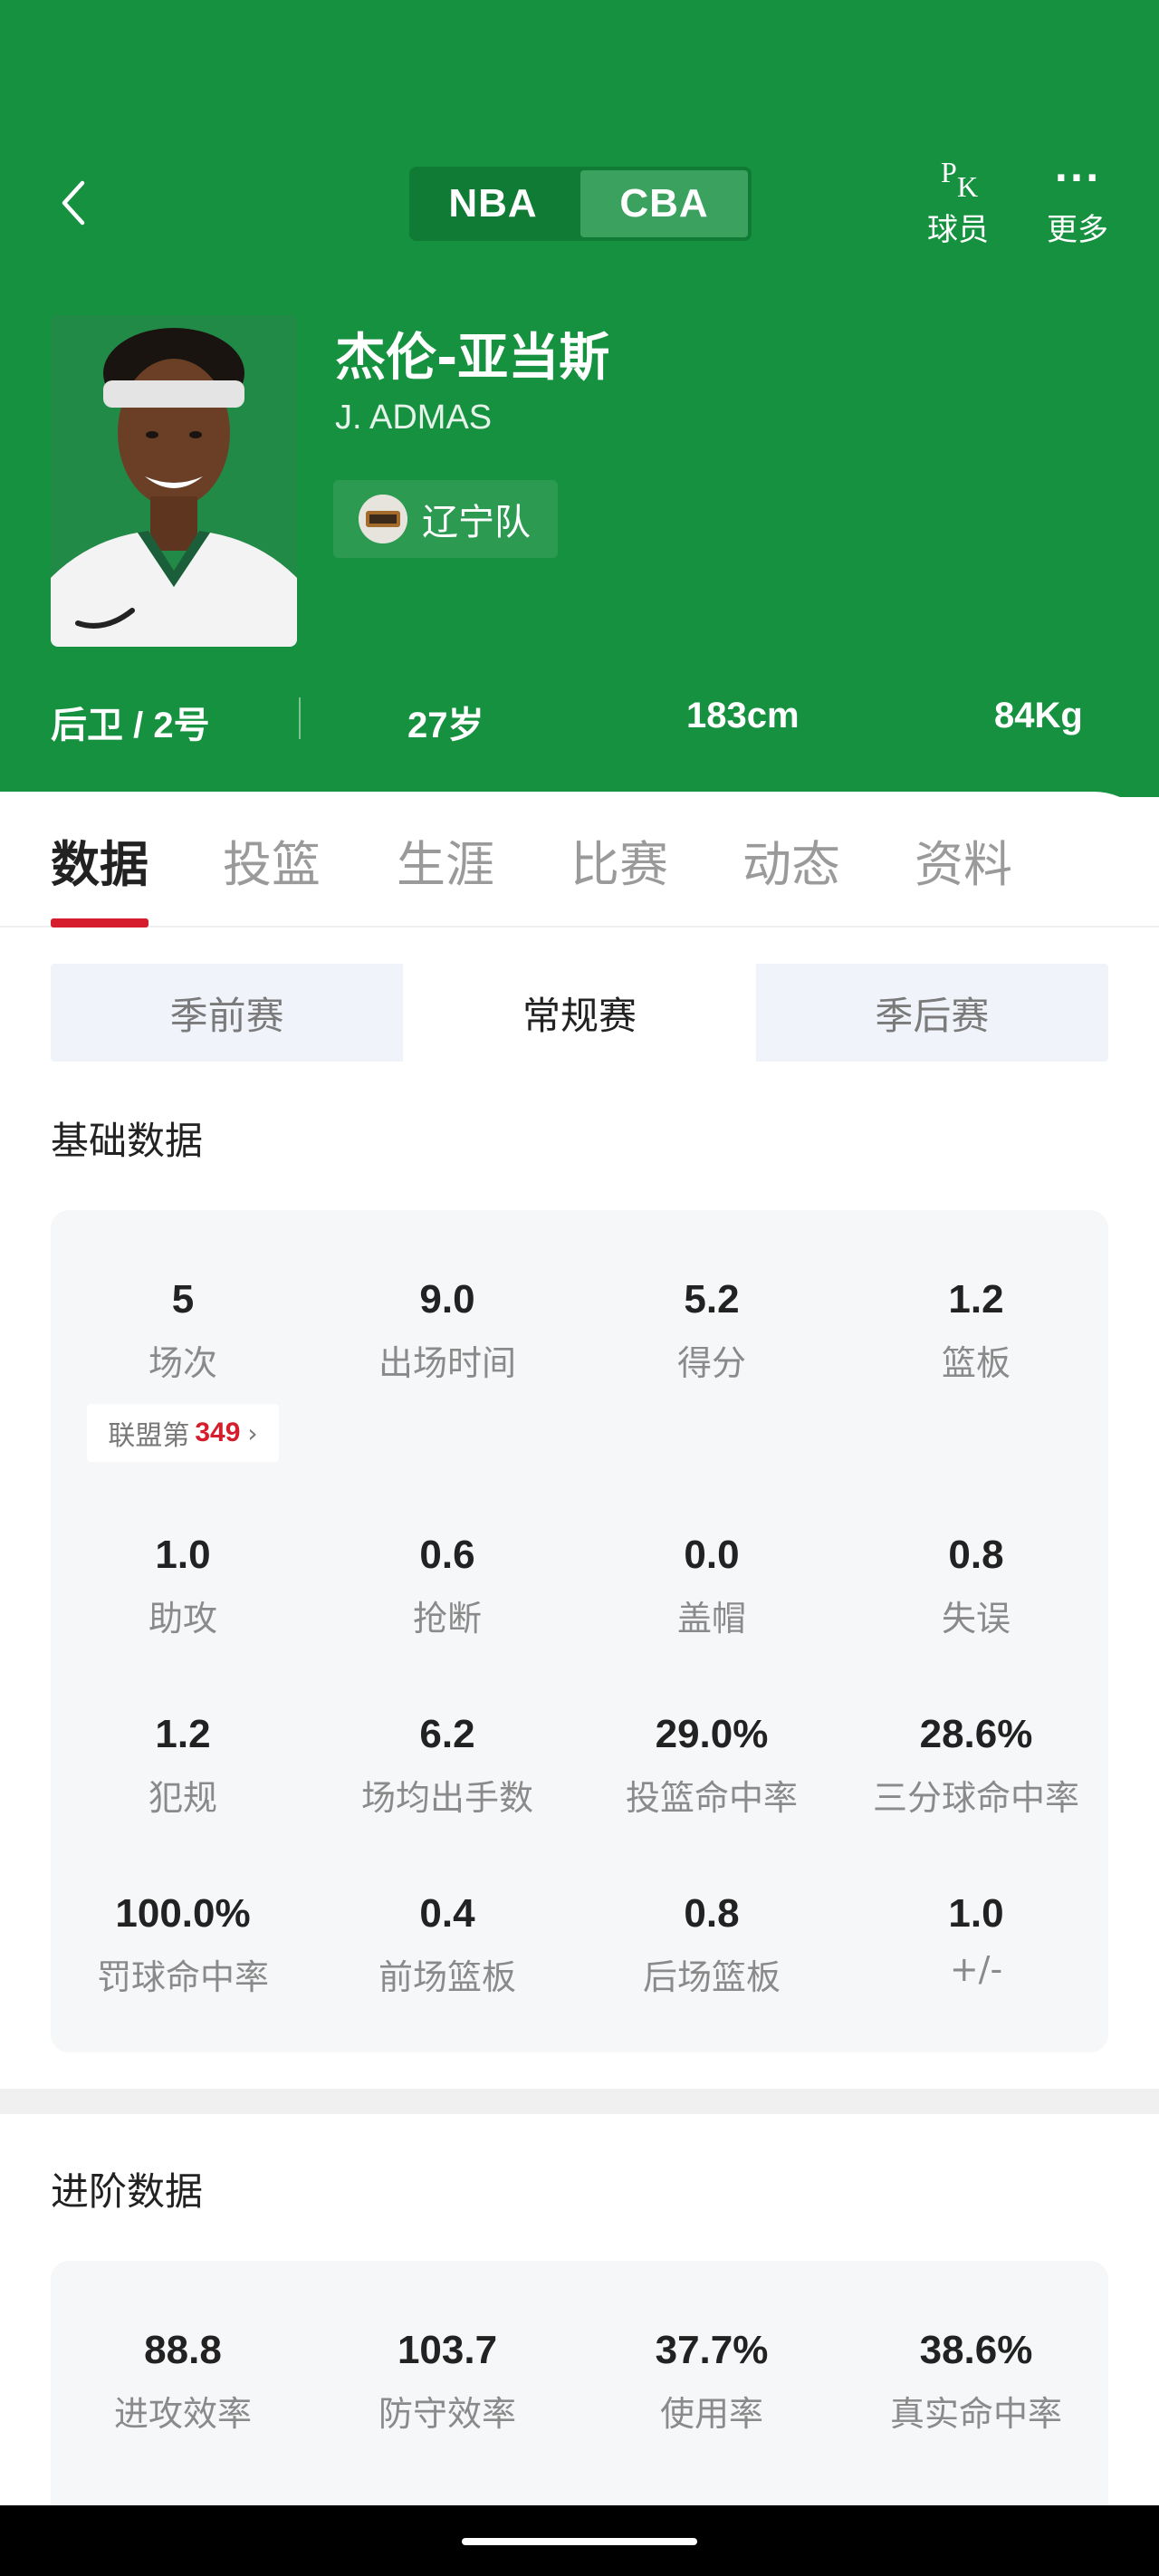 The height and width of the screenshot is (2576, 1159). I want to click on stat-minutes: 9.0 出场时间, so click(447, 1330).